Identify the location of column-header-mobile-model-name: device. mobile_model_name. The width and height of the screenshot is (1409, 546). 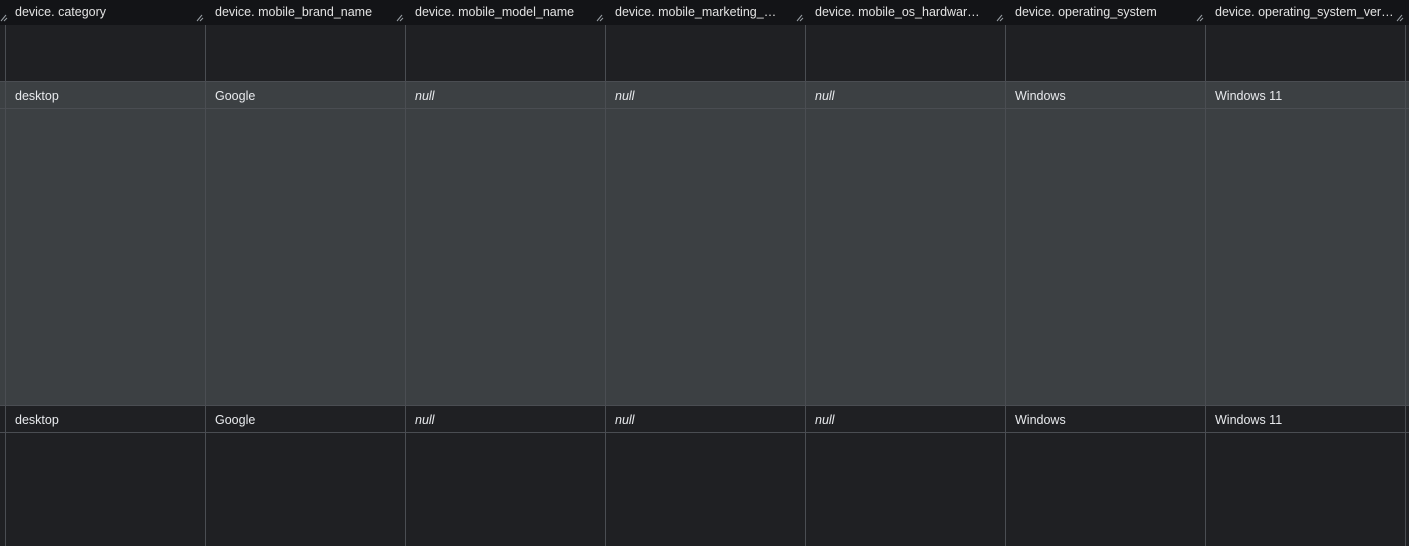
(505, 12).